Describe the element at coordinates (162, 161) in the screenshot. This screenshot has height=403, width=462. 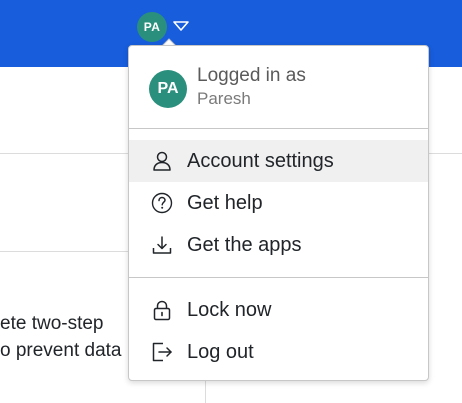
I see `user-icon` at that location.